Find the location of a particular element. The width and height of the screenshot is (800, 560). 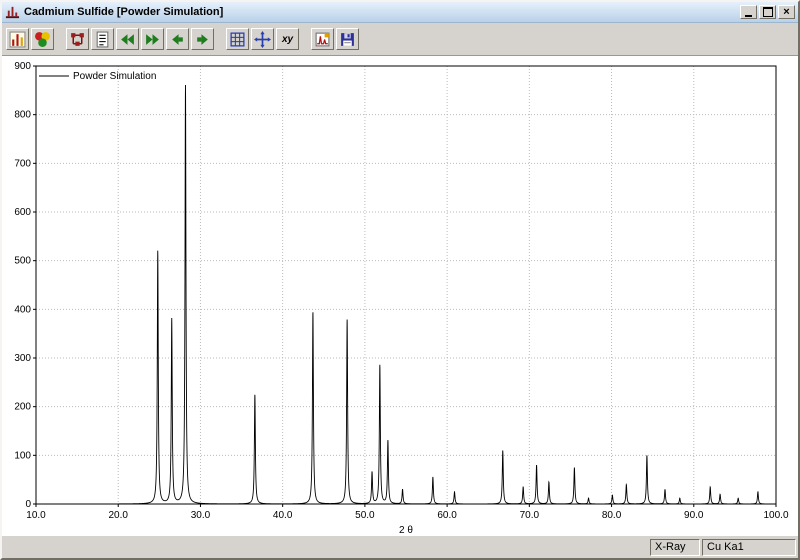

minimize-button is located at coordinates (748, 12).